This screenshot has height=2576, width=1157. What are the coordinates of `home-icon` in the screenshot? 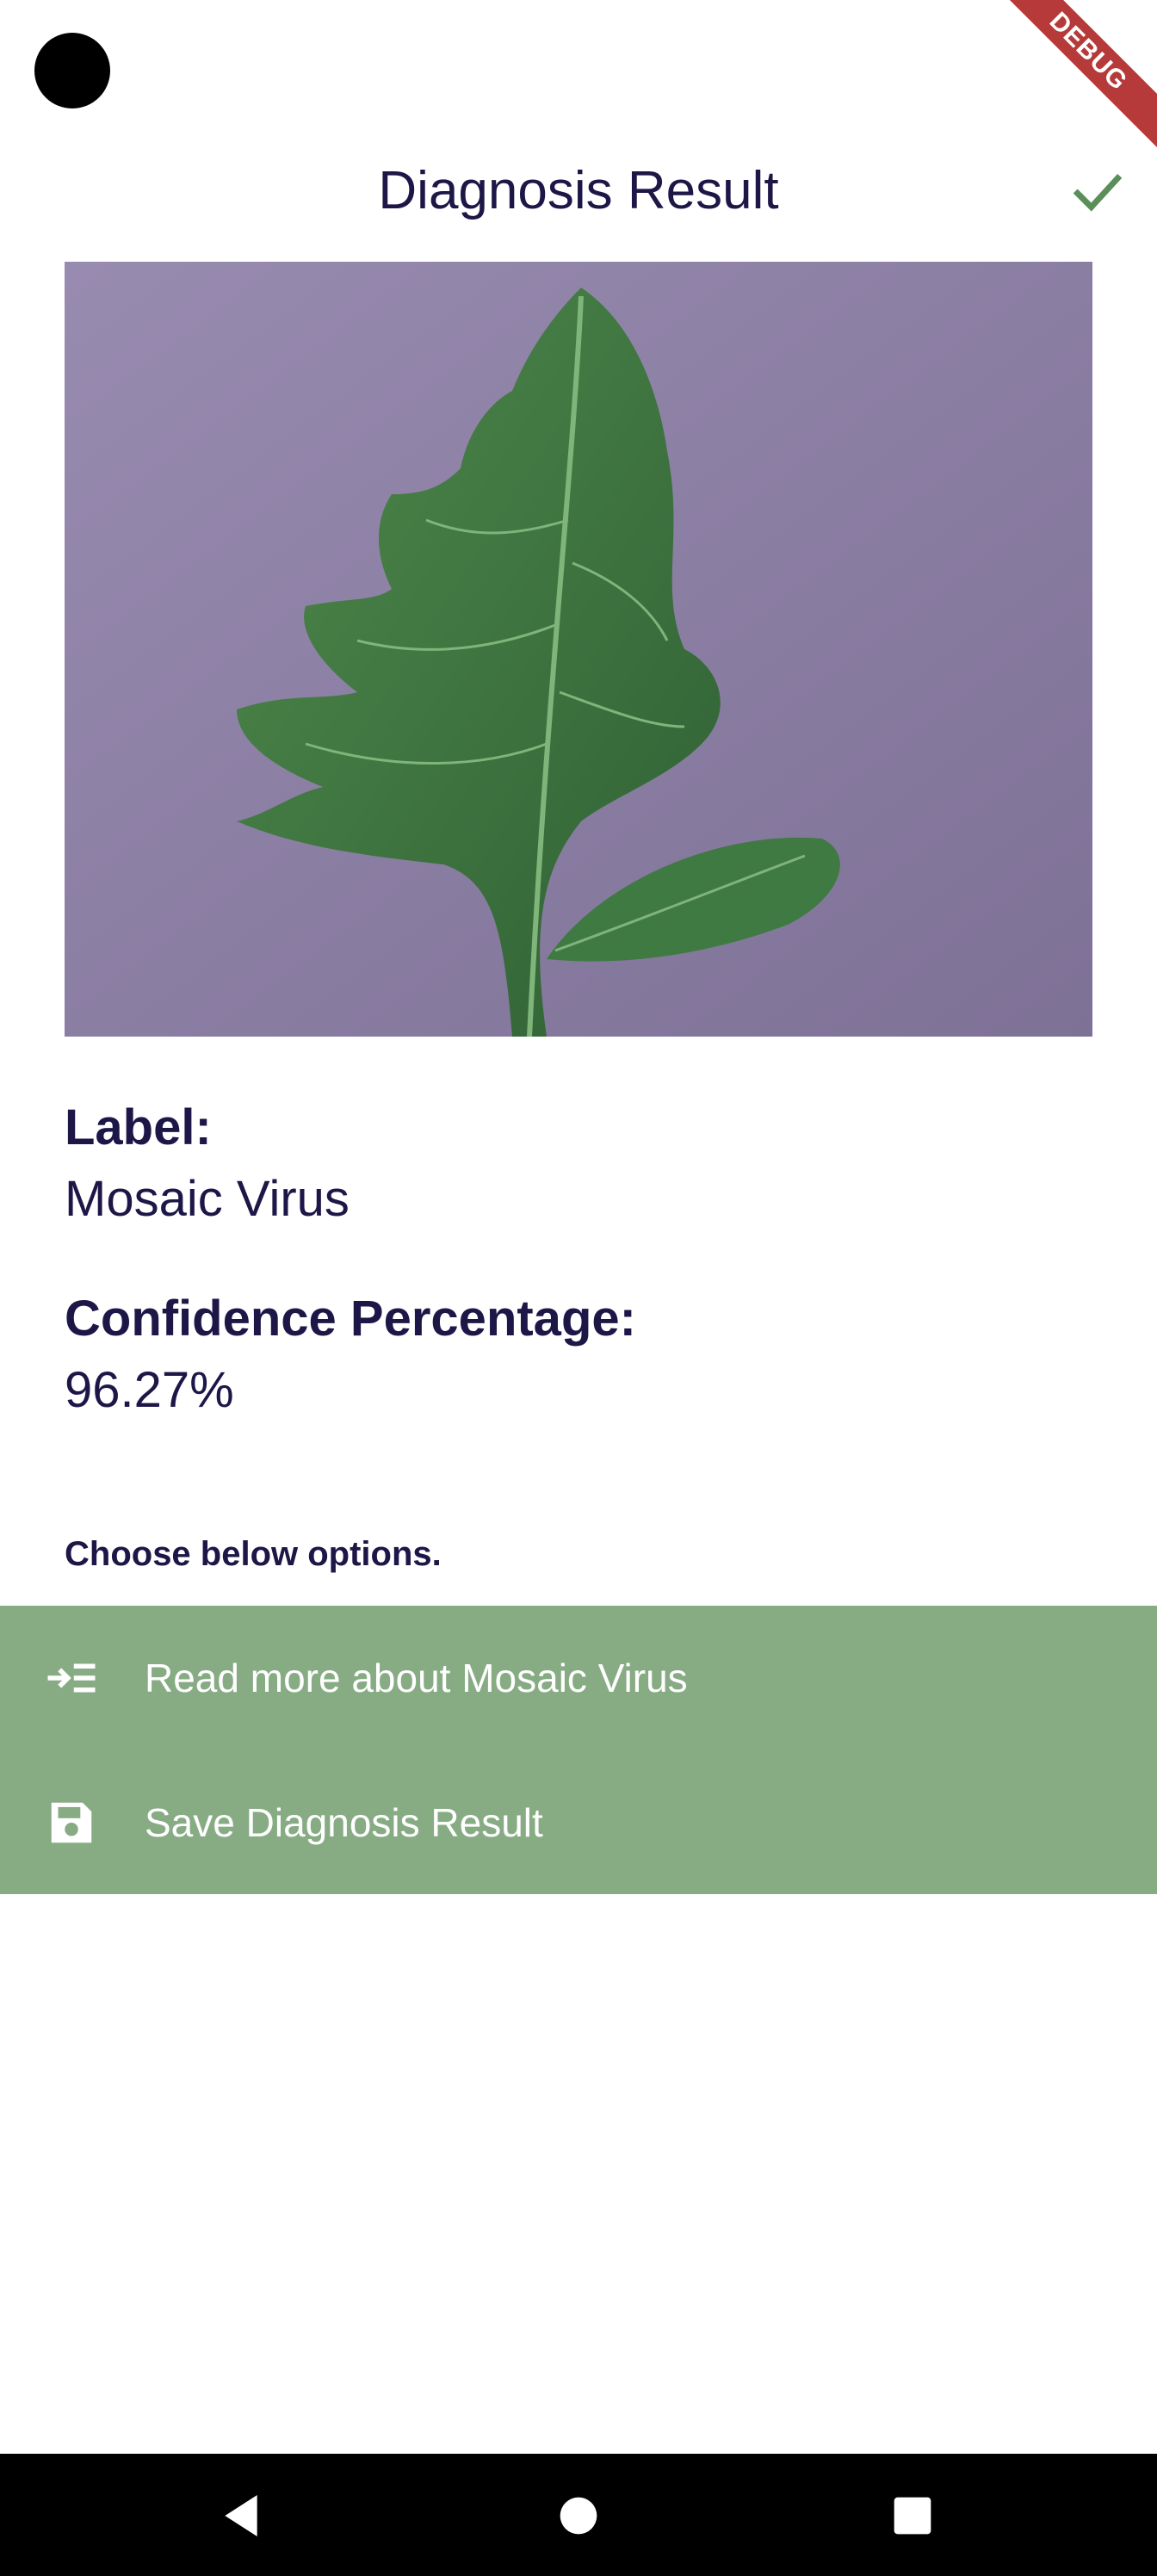 It's located at (579, 2516).